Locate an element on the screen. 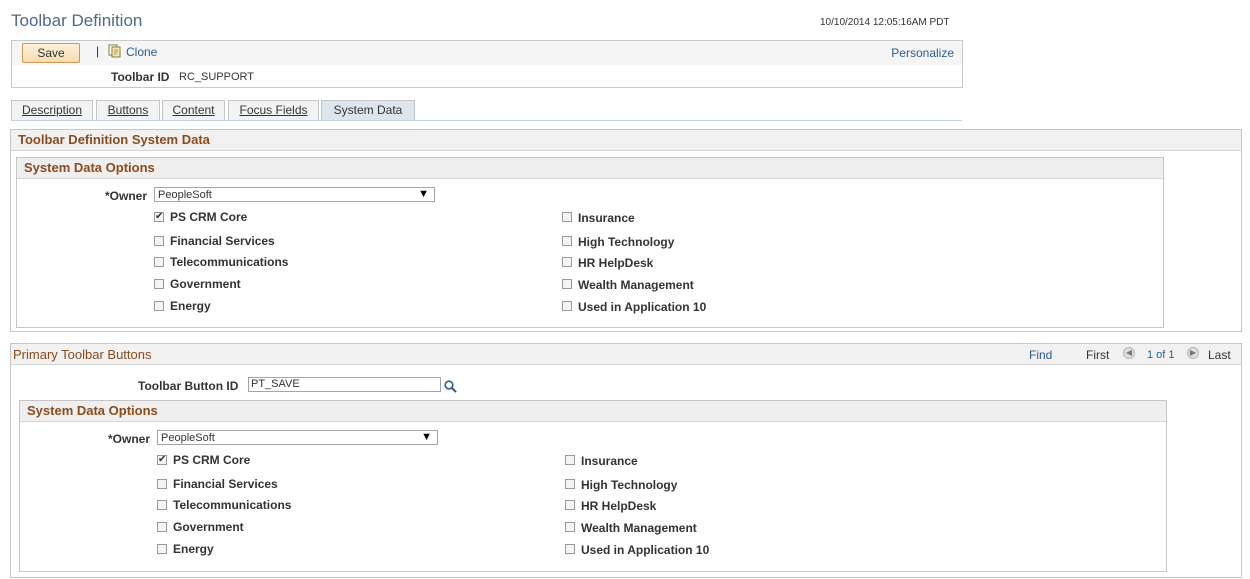  key-bar: Toolbar ID RC_SUPPORT is located at coordinates (487, 76).